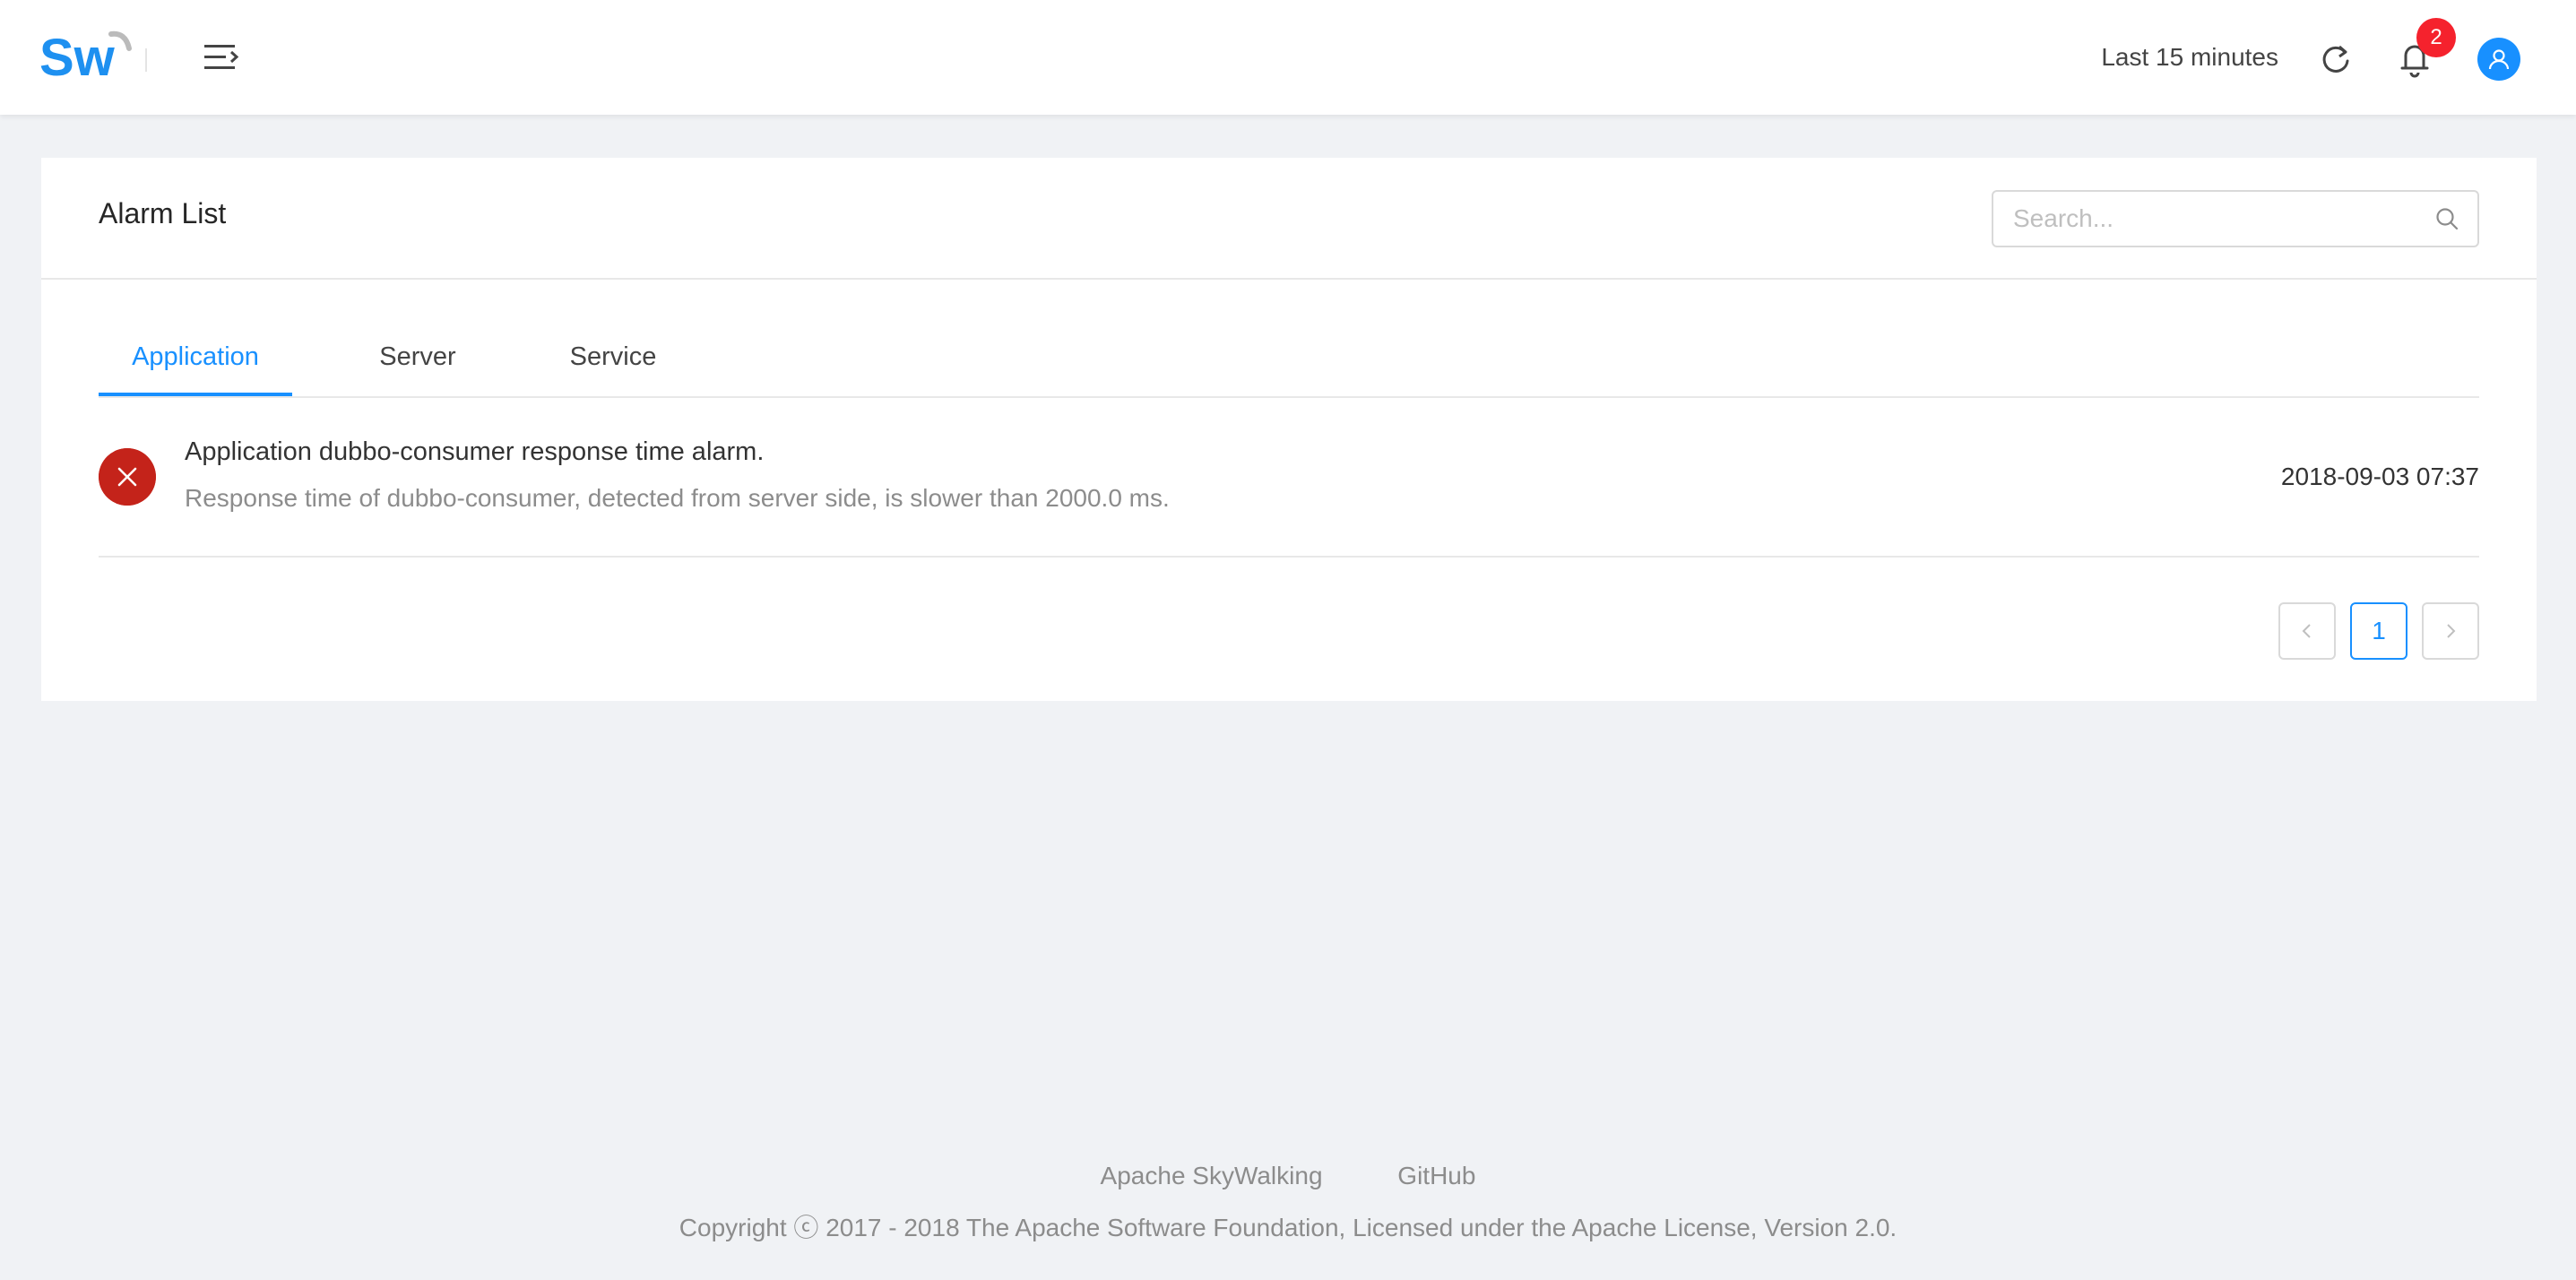 The width and height of the screenshot is (2576, 1280). I want to click on prev-page-button, so click(2307, 631).